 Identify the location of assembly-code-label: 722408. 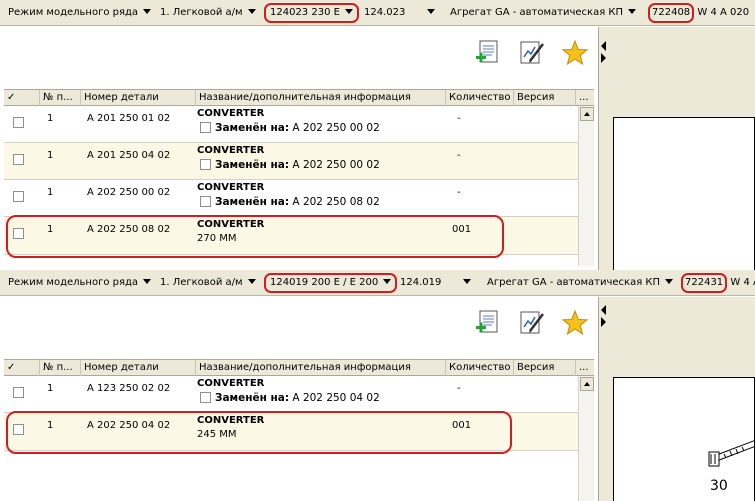
(671, 13).